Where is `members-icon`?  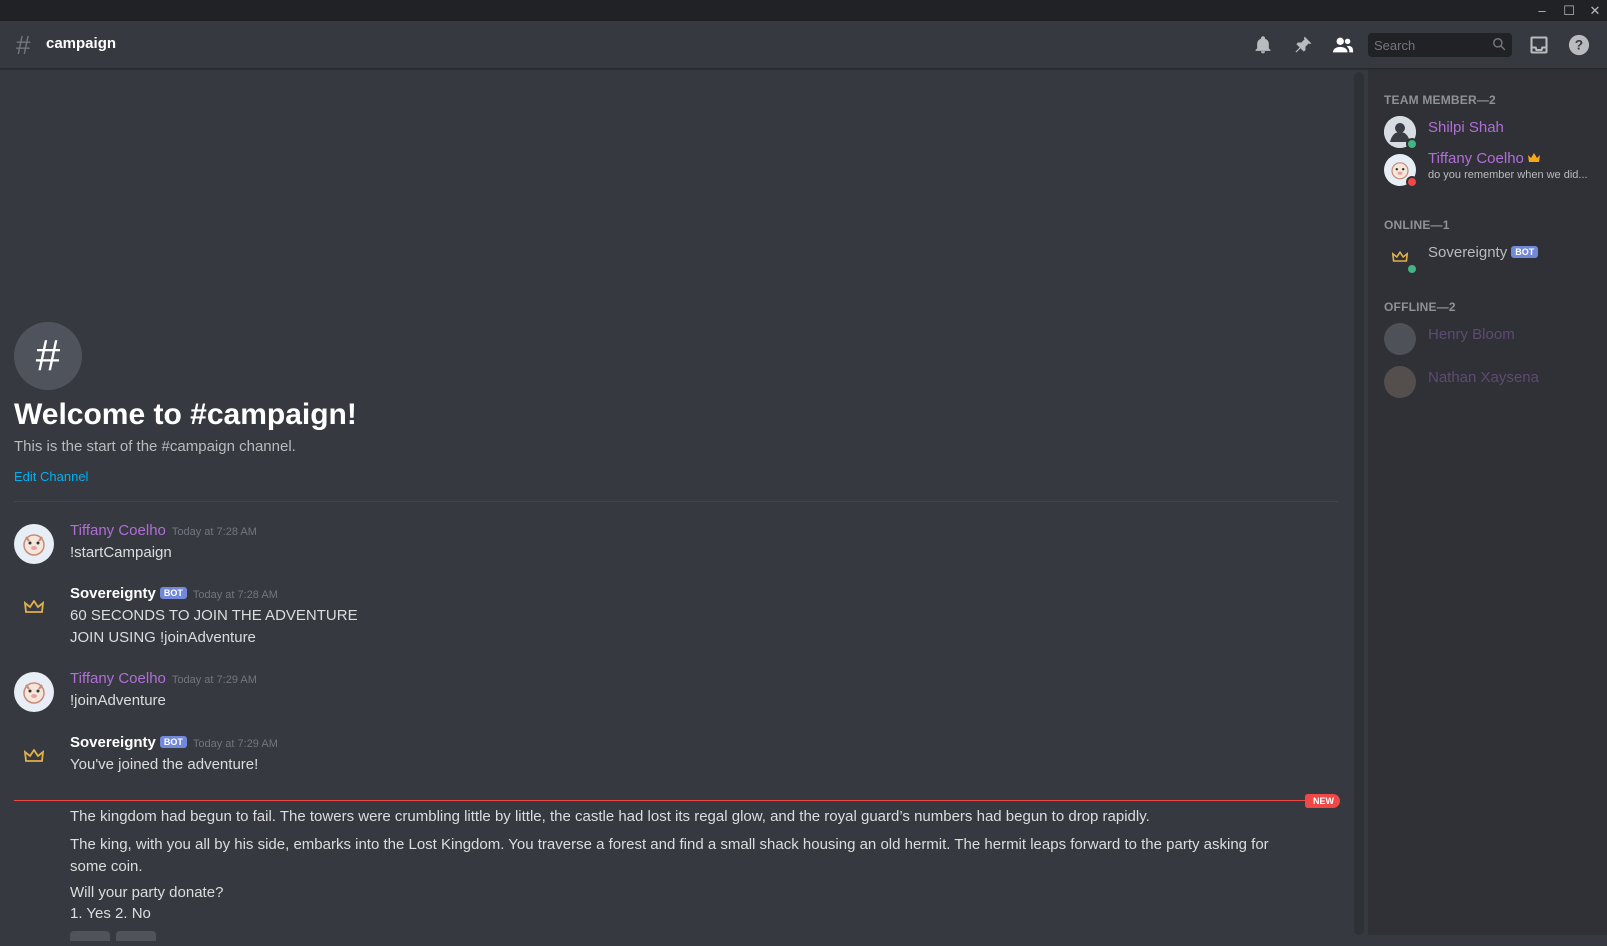 members-icon is located at coordinates (1343, 45).